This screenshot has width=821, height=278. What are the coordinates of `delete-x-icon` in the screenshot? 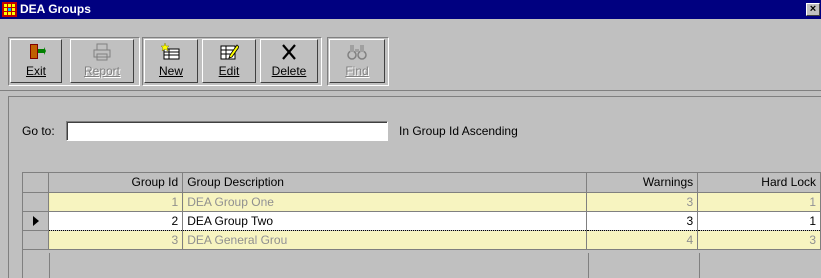 It's located at (289, 52).